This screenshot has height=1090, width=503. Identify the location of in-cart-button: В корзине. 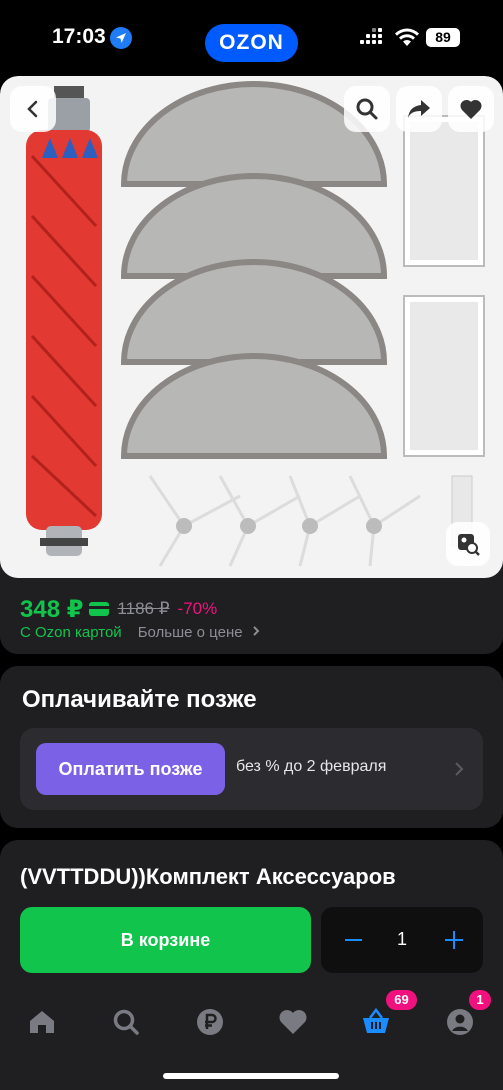
(165, 940).